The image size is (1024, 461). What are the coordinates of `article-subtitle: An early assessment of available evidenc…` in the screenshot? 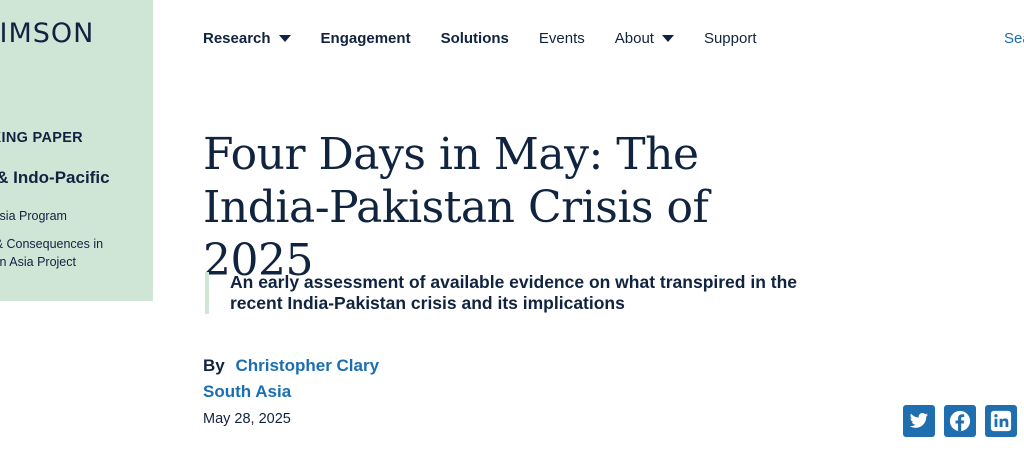 It's located at (514, 292).